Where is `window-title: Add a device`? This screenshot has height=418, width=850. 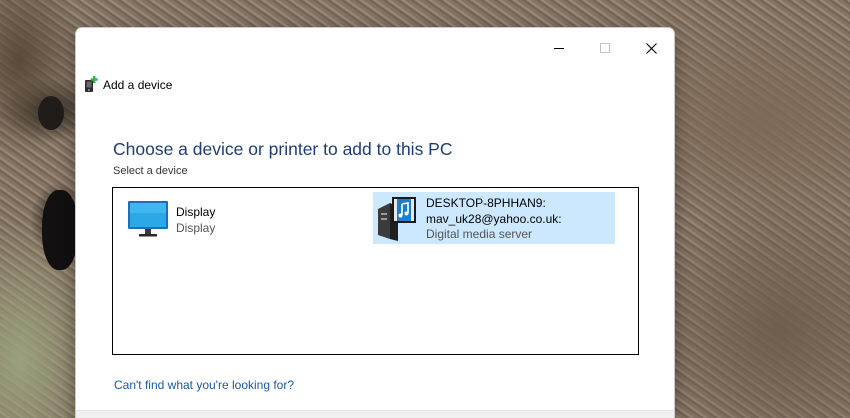
window-title: Add a device is located at coordinates (138, 85).